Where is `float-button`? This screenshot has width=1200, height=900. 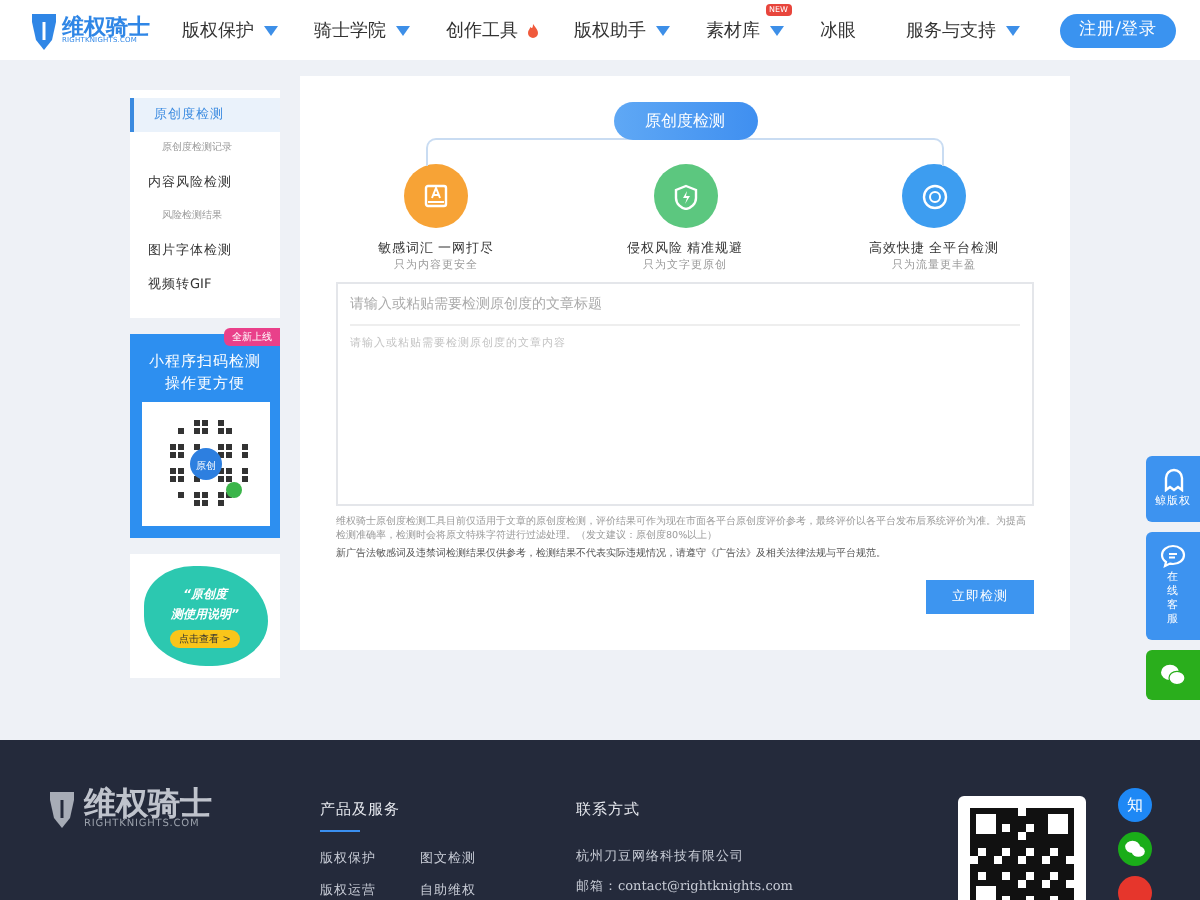 float-button is located at coordinates (1173, 675).